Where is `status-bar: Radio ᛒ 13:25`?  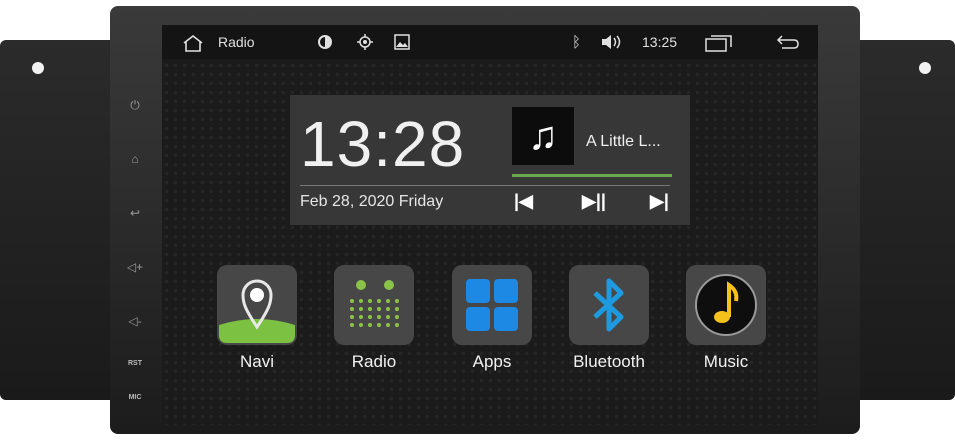
status-bar: Radio ᛒ 13:25 is located at coordinates (490, 42).